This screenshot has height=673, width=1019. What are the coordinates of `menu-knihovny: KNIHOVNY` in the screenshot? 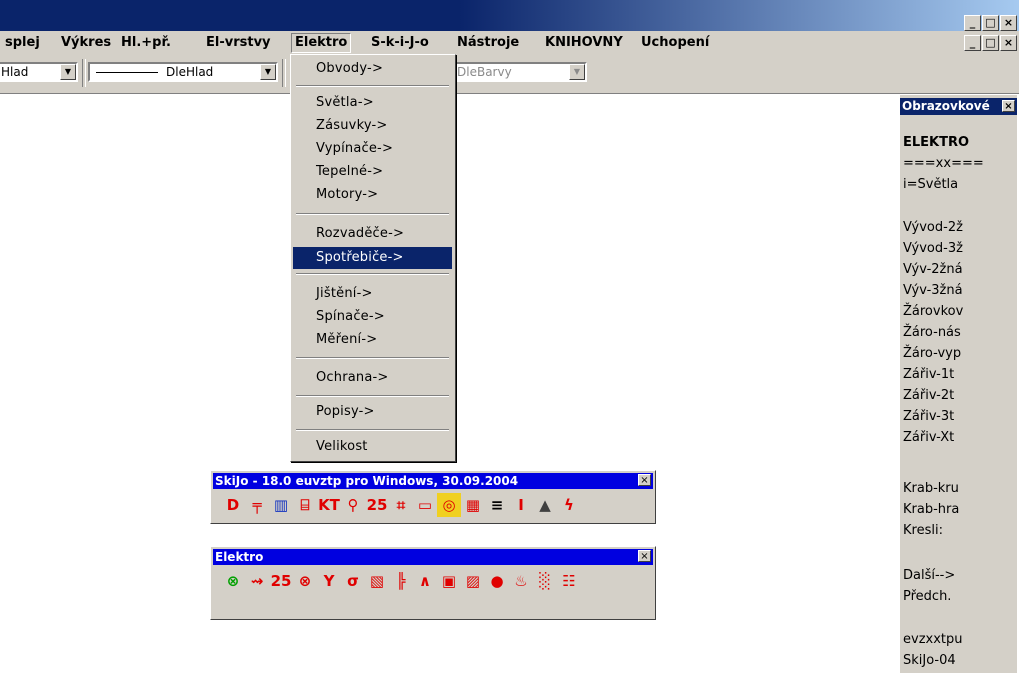 It's located at (584, 43).